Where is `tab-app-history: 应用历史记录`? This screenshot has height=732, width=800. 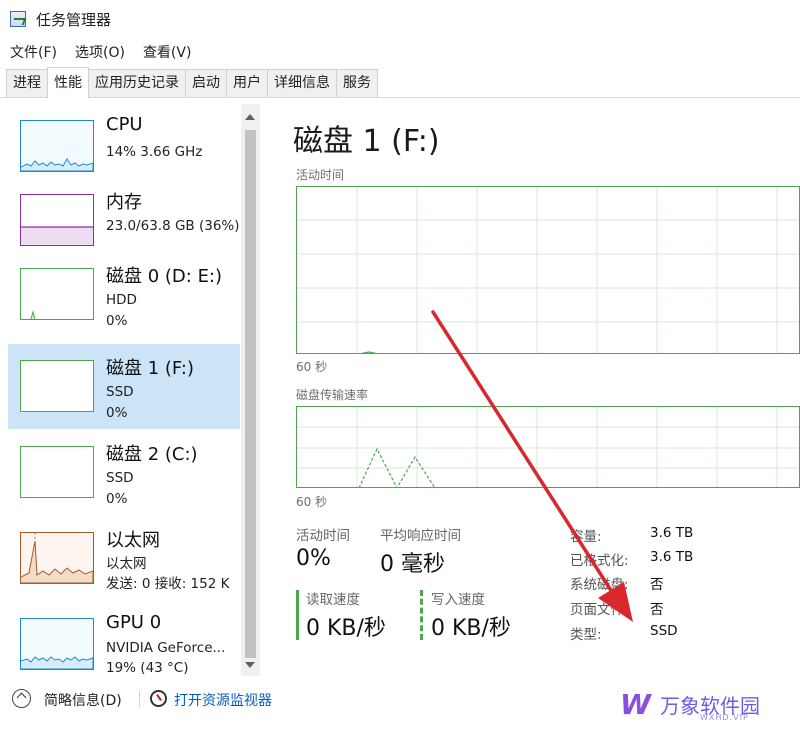
tab-app-history: 应用历史记录 is located at coordinates (137, 83).